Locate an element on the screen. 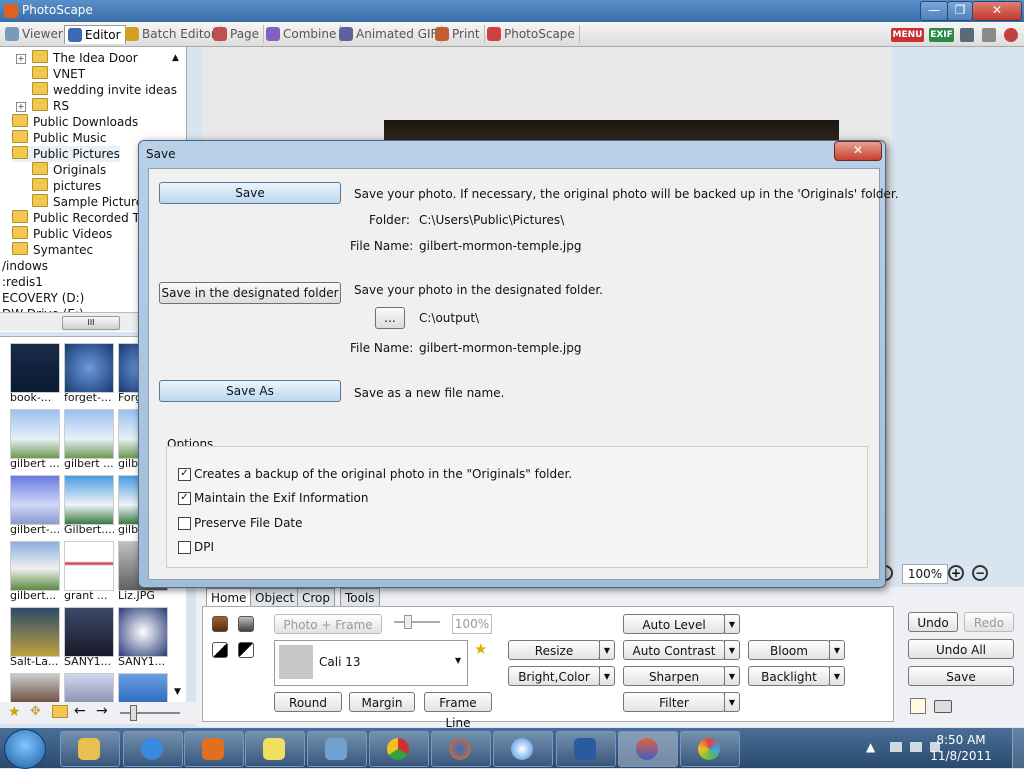  bloom-dropdown: ▼ is located at coordinates (837, 650).